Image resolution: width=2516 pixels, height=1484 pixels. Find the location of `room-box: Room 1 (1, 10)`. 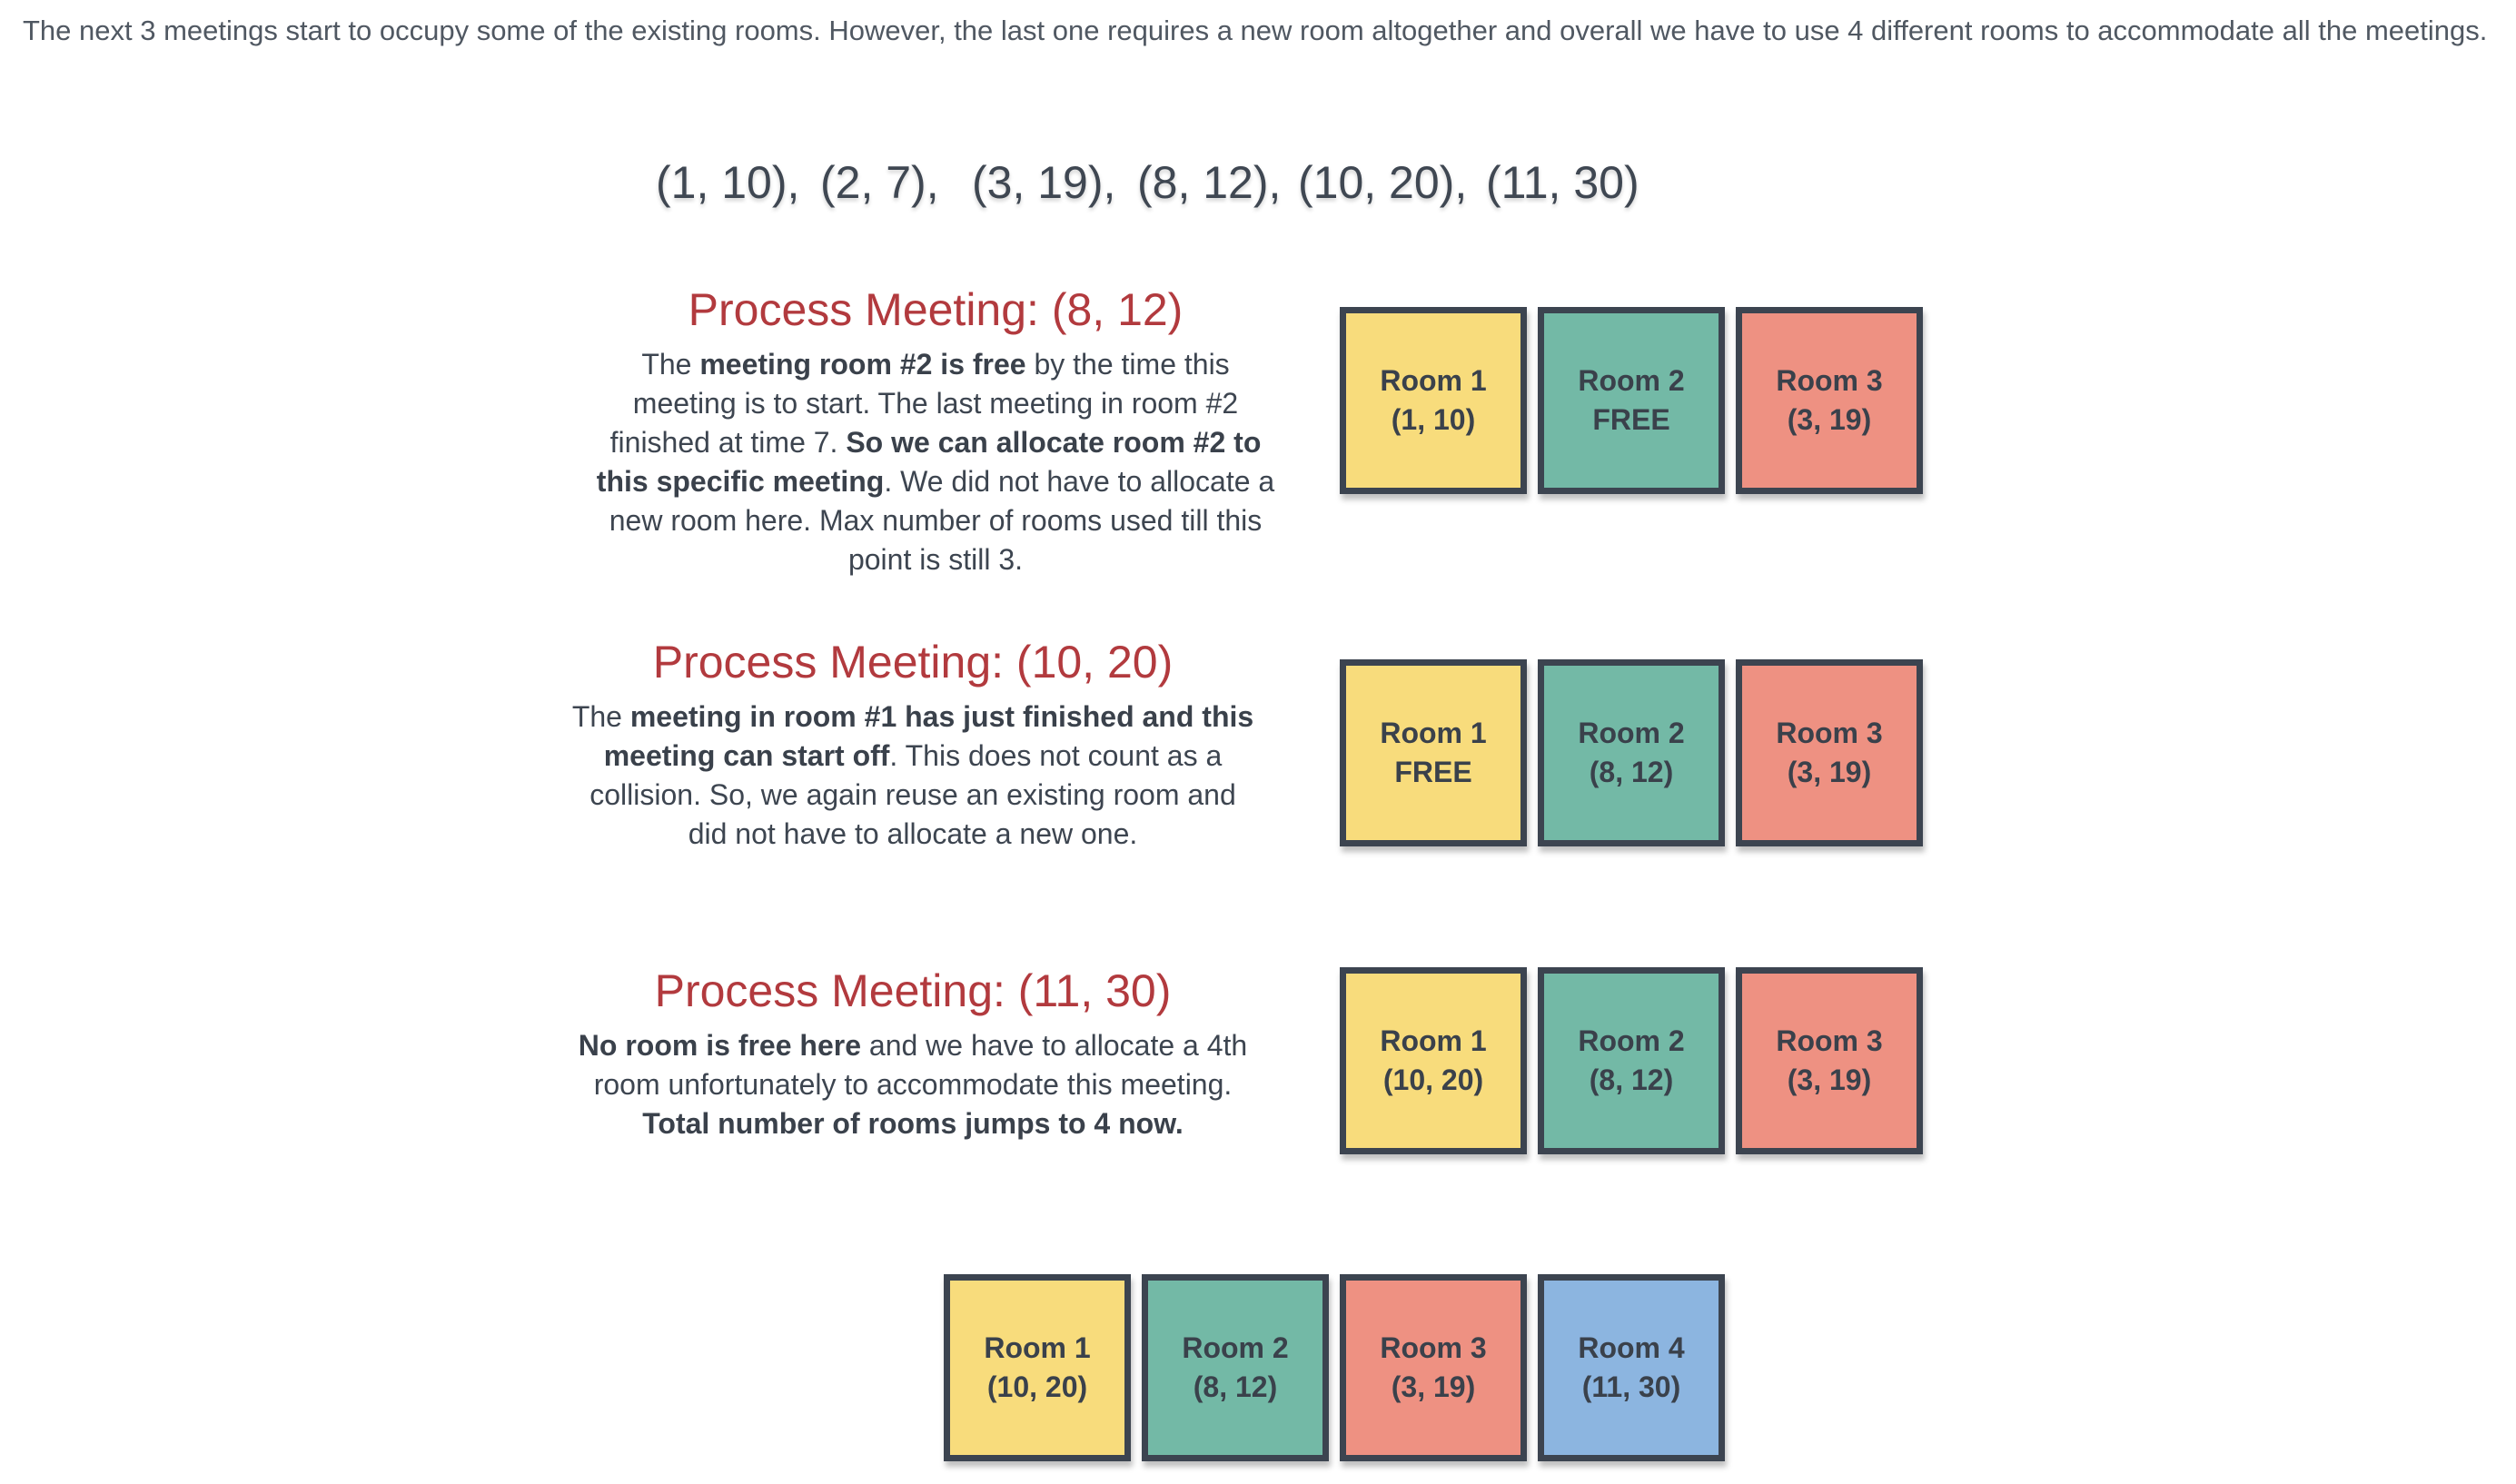

room-box: Room 1 (1, 10) is located at coordinates (1433, 400).